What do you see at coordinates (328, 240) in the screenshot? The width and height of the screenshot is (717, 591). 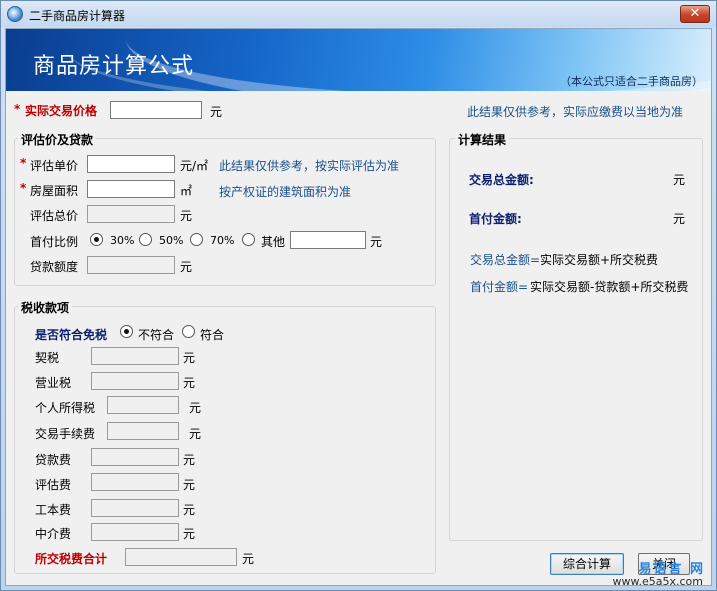 I see `ratio-other-input` at bounding box center [328, 240].